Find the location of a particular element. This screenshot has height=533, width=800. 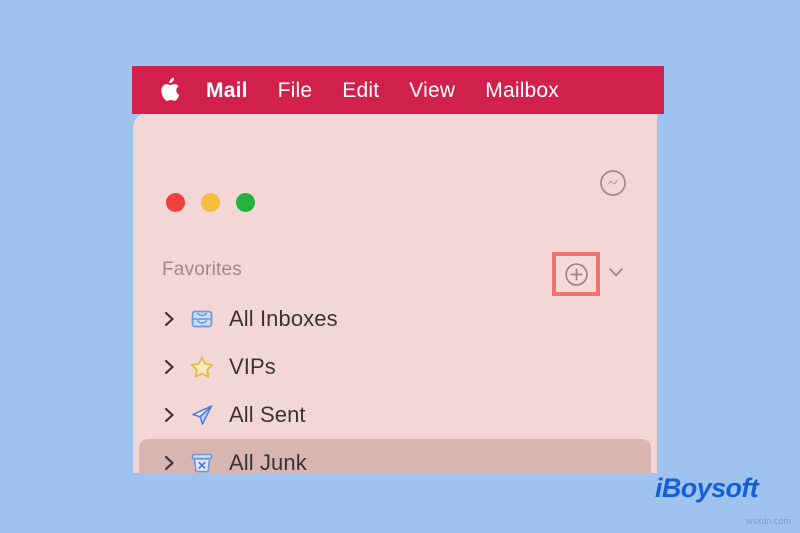

window-controls is located at coordinates (210, 202).